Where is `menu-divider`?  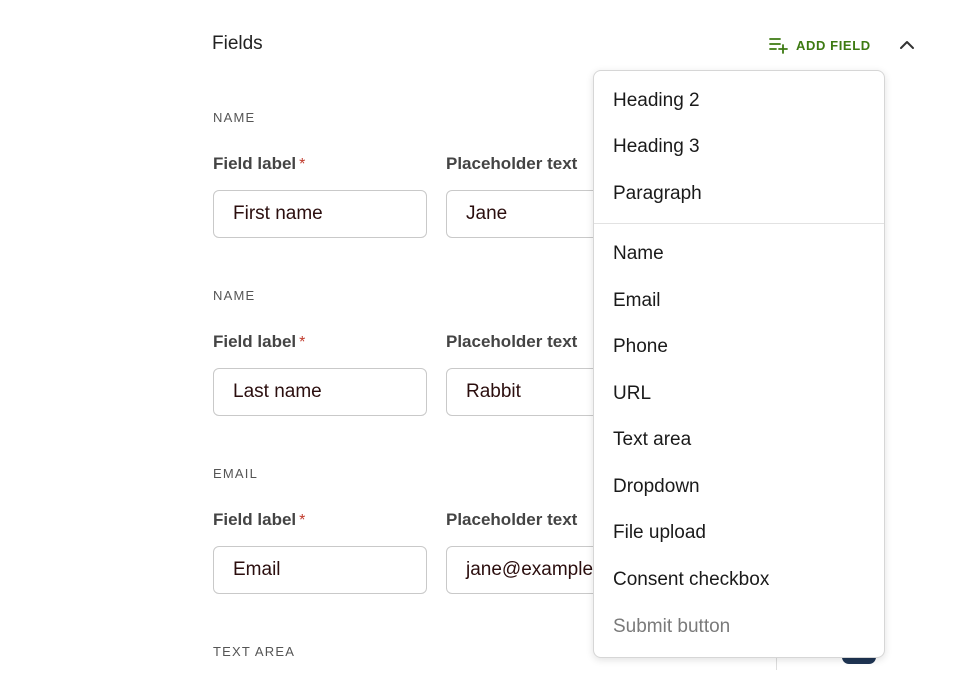
menu-divider is located at coordinates (739, 223).